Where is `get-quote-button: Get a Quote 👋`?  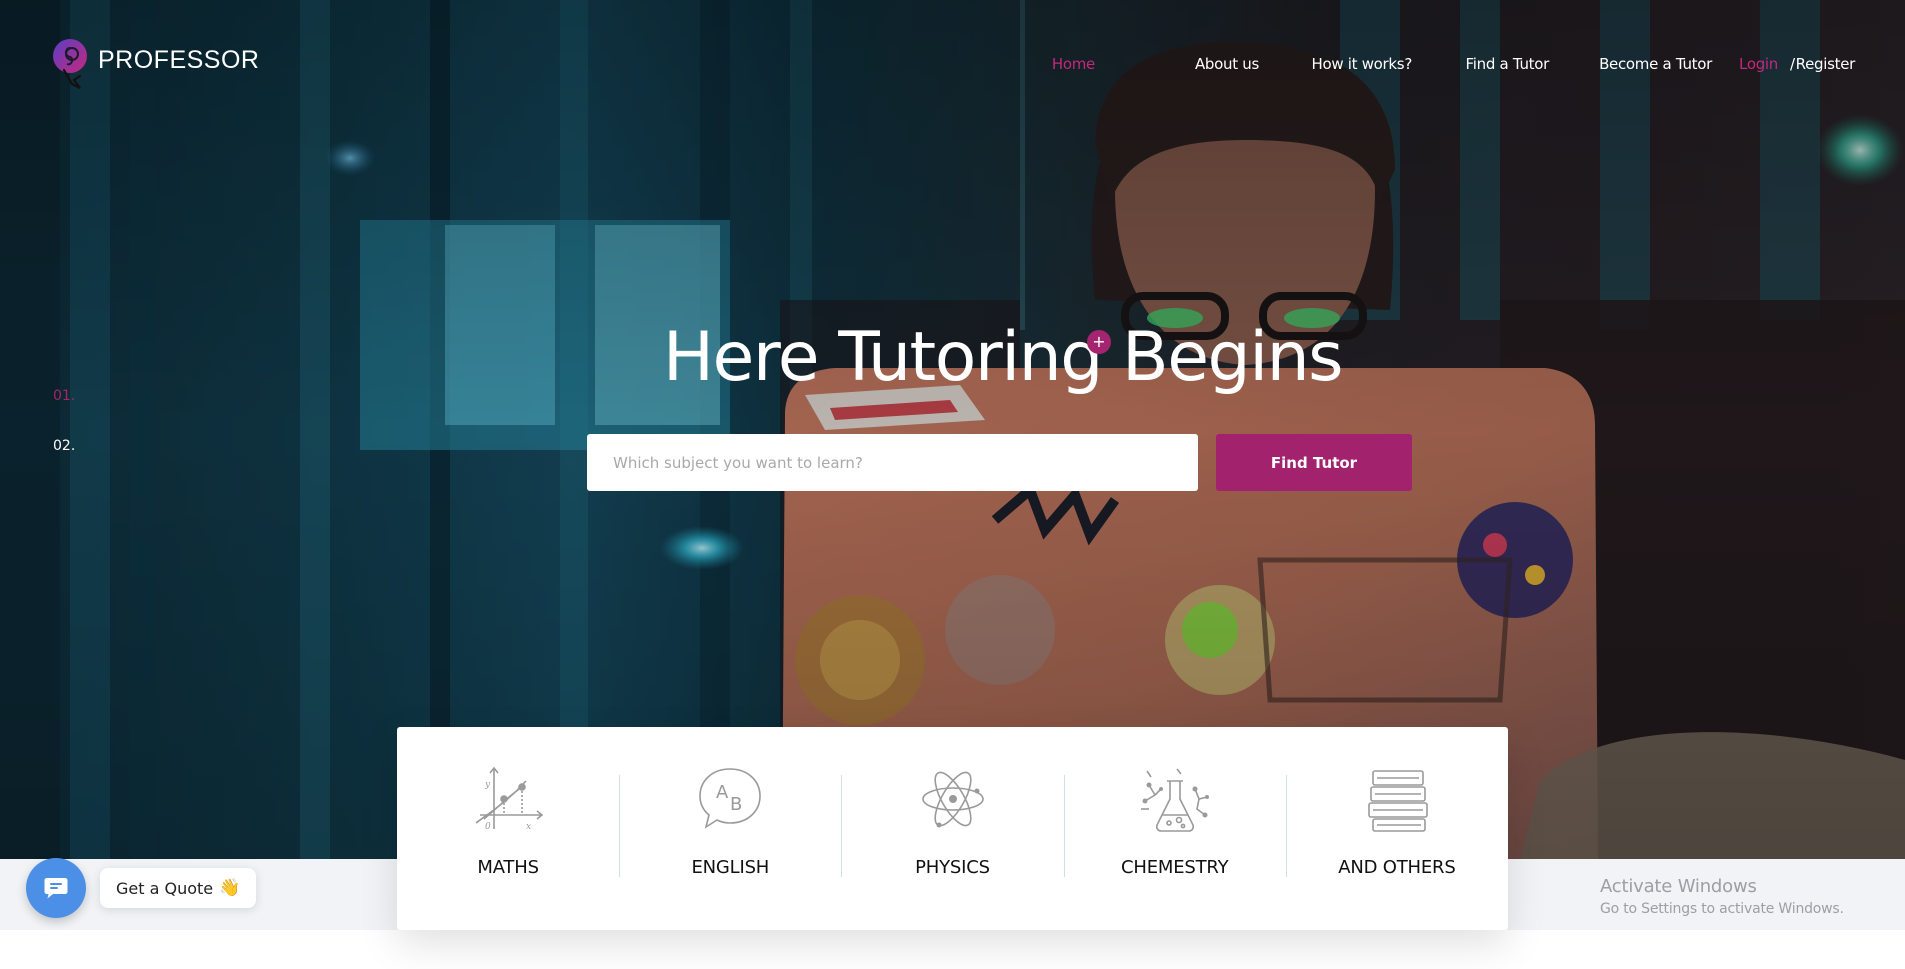
get-quote-button: Get a Quote 👋 is located at coordinates (178, 888).